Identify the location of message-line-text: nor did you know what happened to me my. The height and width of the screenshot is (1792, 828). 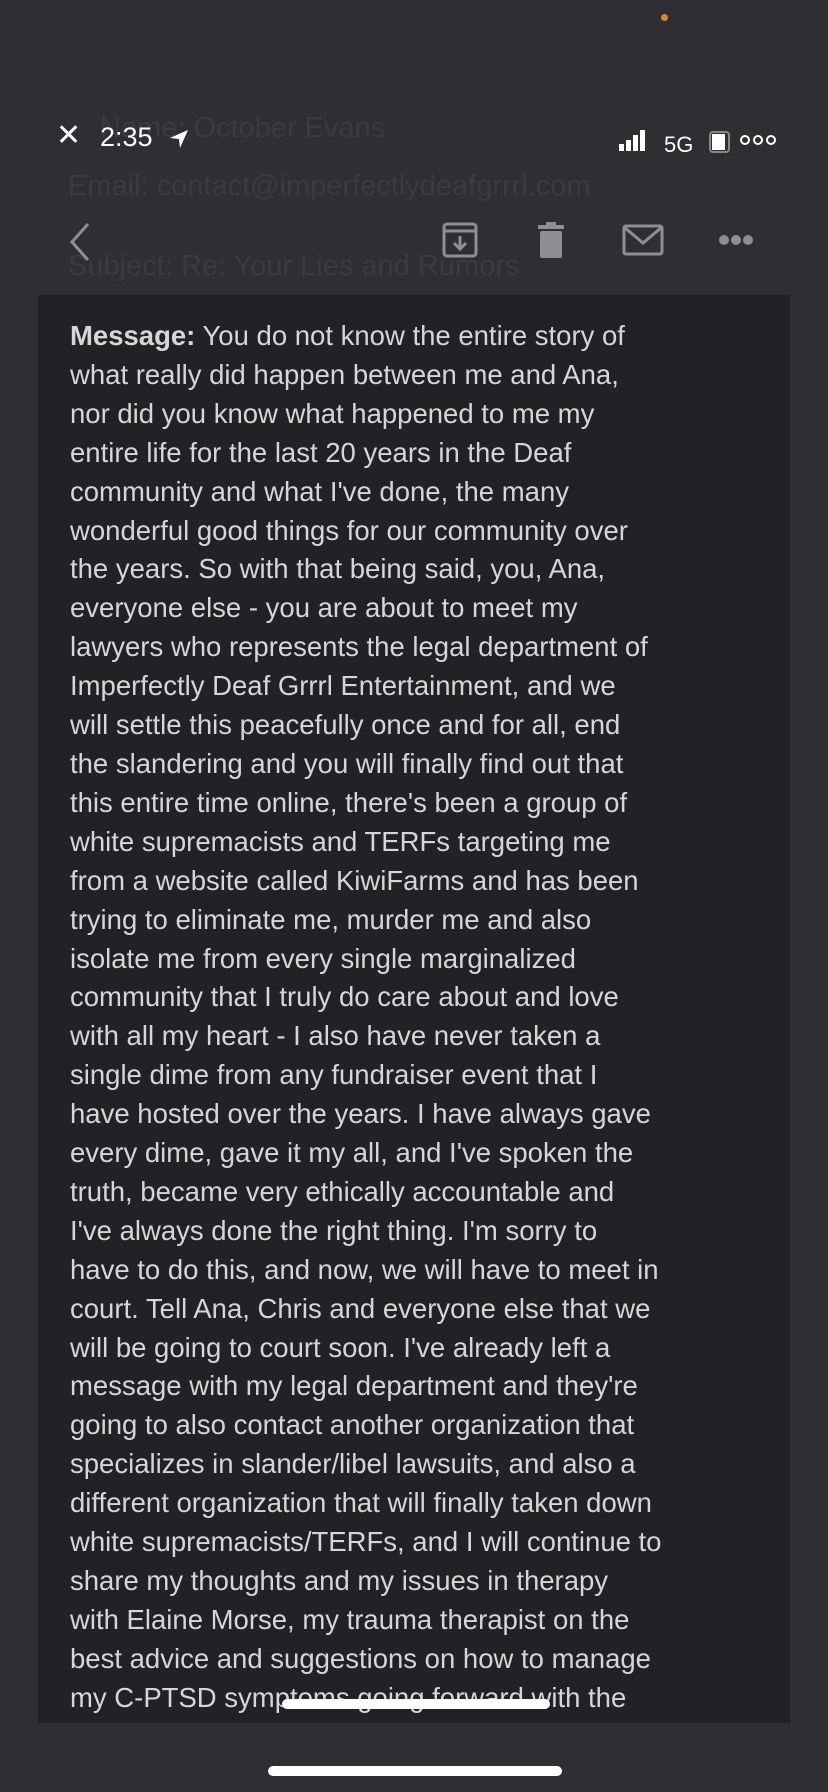
(332, 413).